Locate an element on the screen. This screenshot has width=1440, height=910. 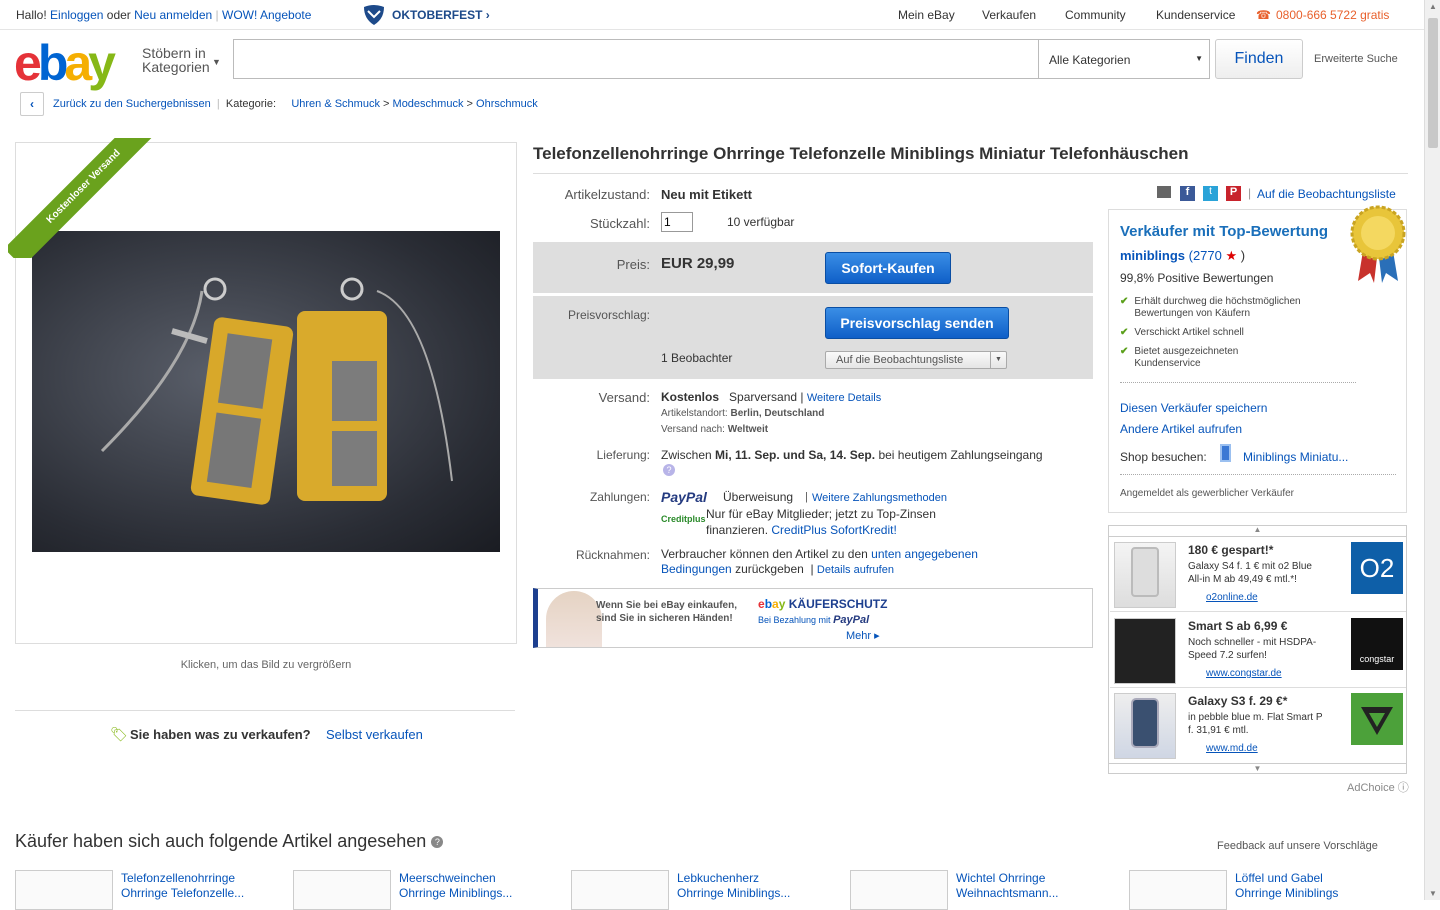
find-button: Finden is located at coordinates (1259, 59).